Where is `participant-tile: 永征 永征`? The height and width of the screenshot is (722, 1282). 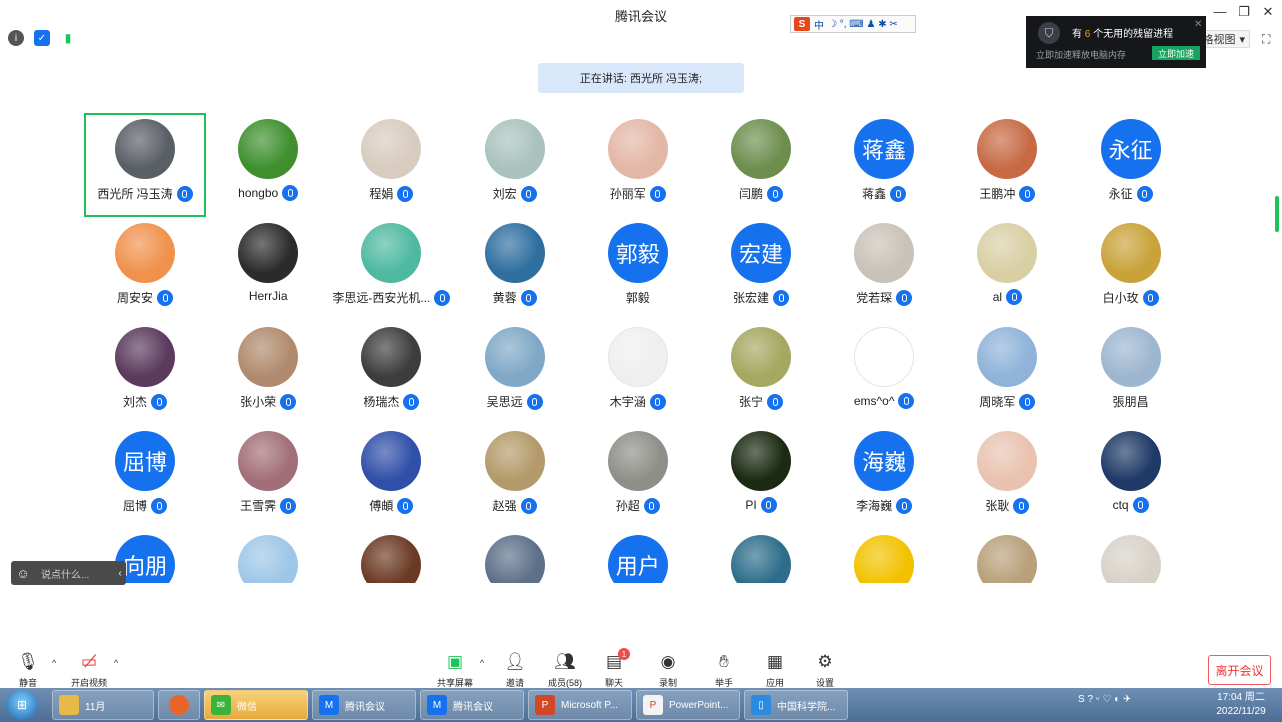
participant-tile: 永征 永征 is located at coordinates (1131, 165).